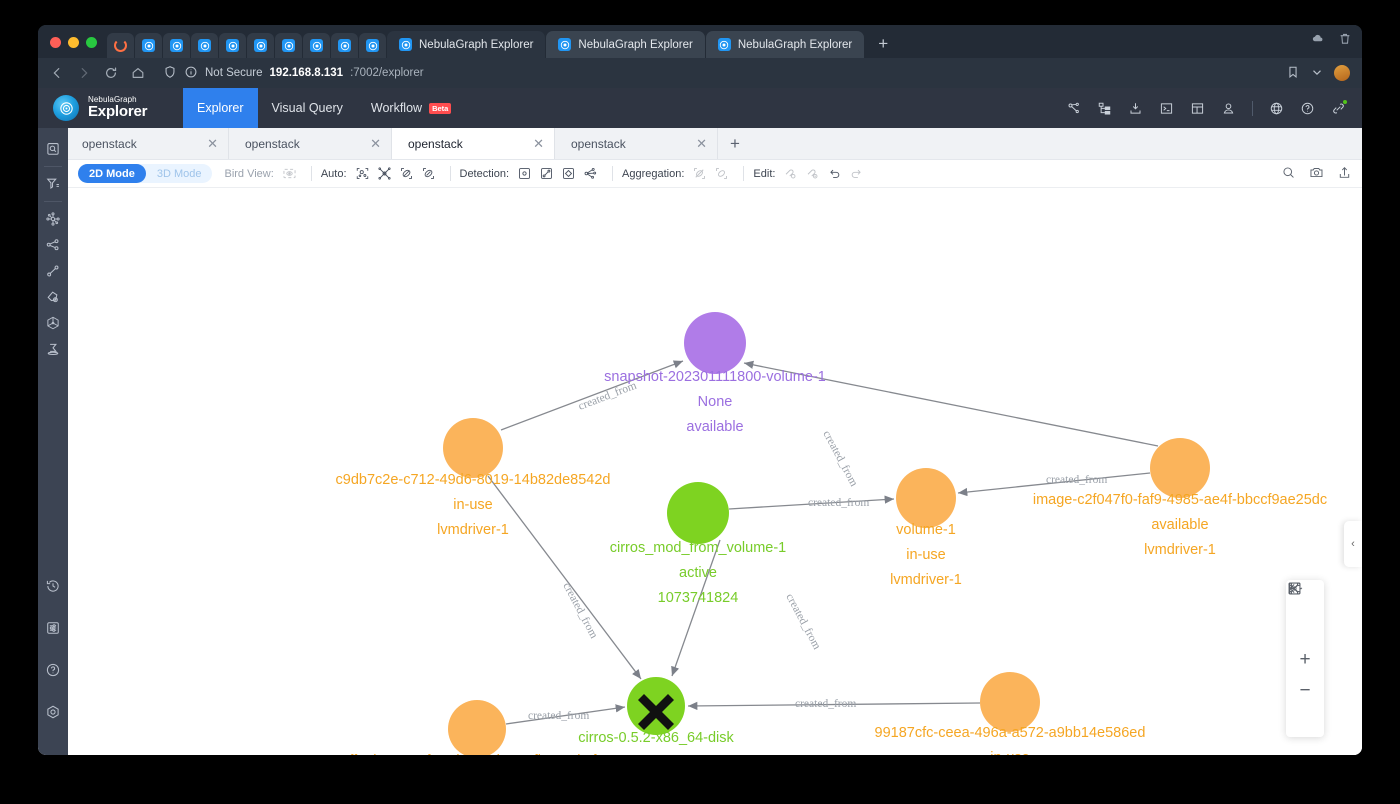  I want to click on link-status-icon, so click(1339, 107).